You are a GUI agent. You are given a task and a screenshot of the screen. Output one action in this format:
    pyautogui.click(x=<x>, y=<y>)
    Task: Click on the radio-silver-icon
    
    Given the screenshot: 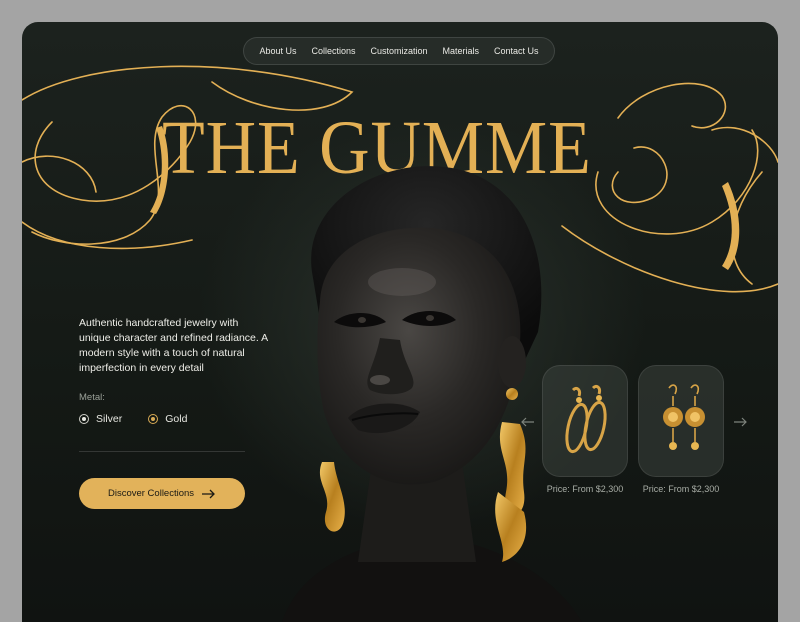 What is the action you would take?
    pyautogui.click(x=84, y=419)
    